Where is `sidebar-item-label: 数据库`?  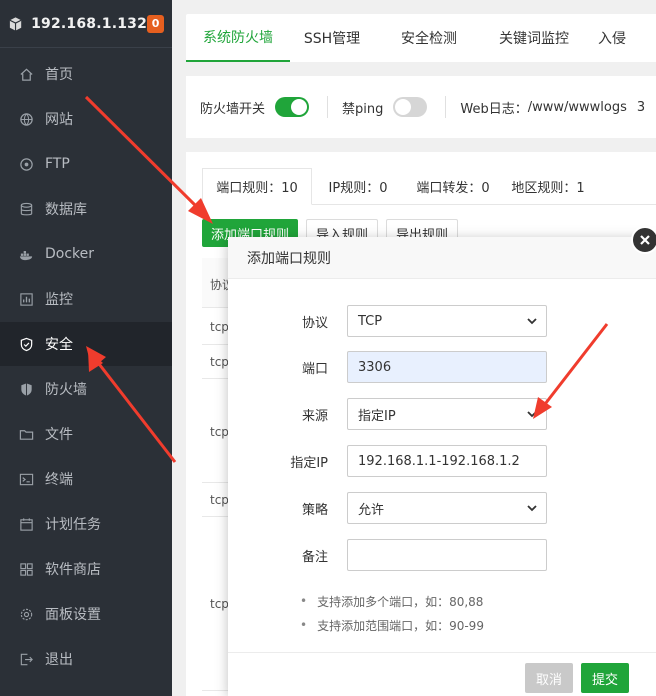
sidebar-item-label: 数据库 is located at coordinates (66, 210).